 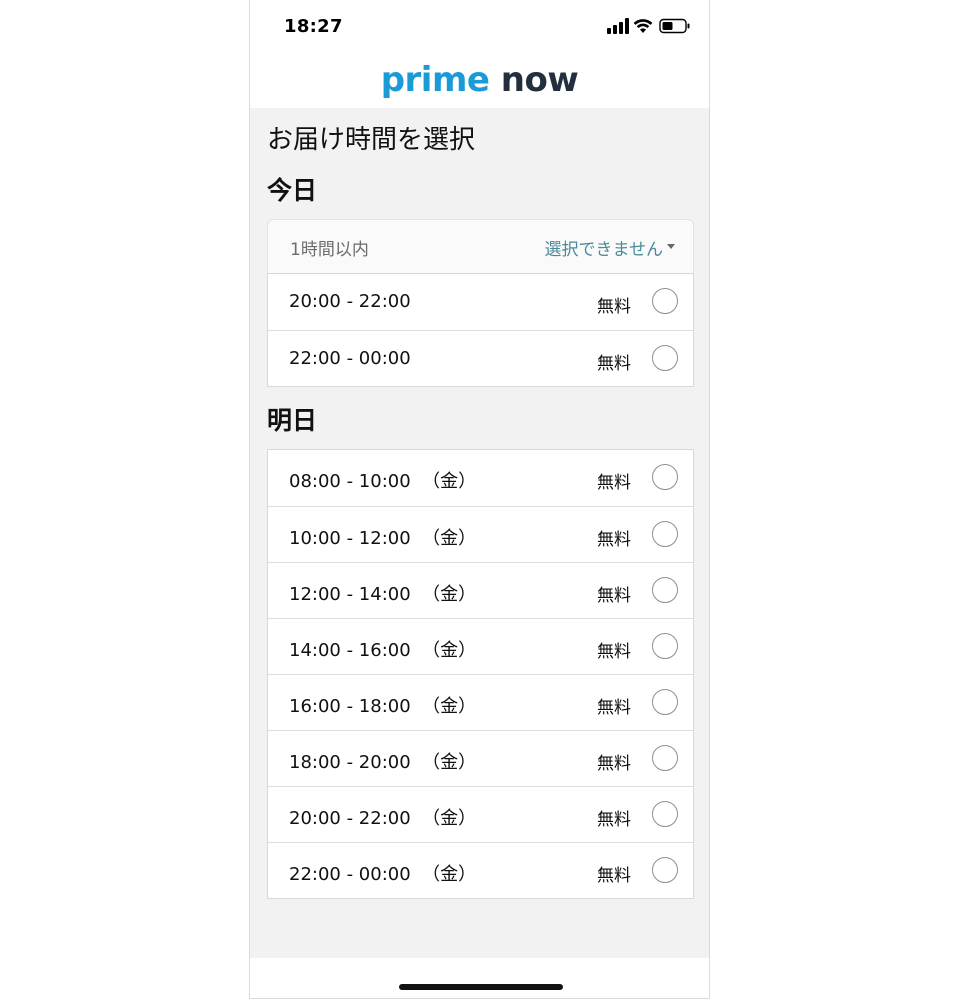 I want to click on signal-icon, so click(x=618, y=26).